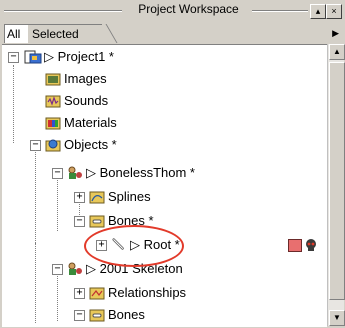 The height and width of the screenshot is (328, 345). Describe the element at coordinates (53, 145) in the screenshot. I see `objects-folder-icon` at that location.